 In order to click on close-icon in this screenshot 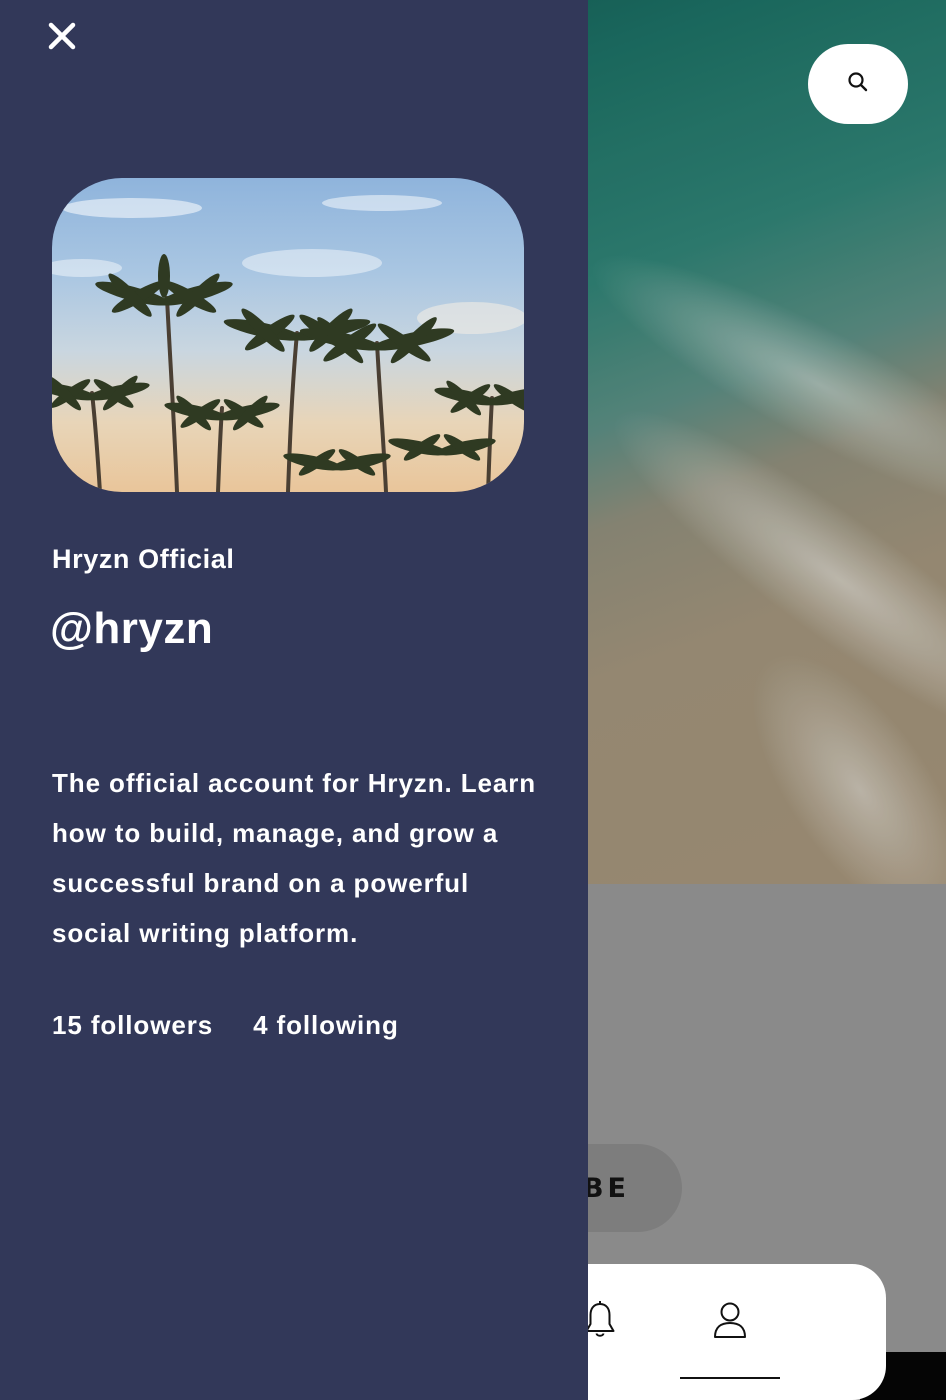, I will do `click(62, 38)`.